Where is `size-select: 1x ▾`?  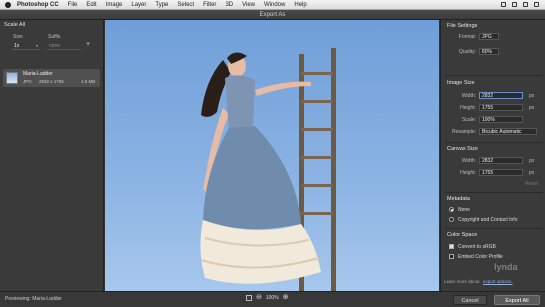
size-select: 1x ▾ is located at coordinates (26, 46).